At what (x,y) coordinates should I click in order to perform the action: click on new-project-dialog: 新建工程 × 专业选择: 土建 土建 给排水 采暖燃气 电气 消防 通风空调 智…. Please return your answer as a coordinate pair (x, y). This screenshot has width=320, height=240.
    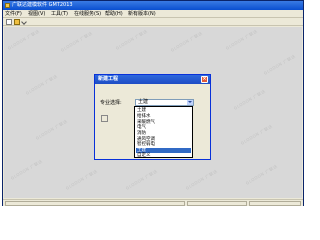
    Looking at the image, I should click on (152, 117).